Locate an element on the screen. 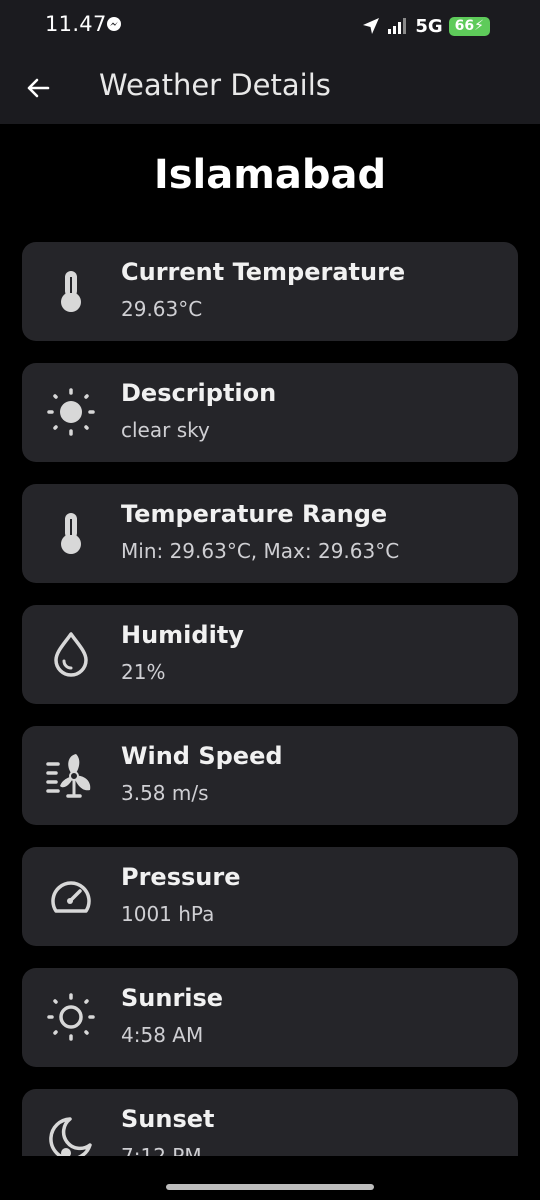  detail-title: Current Temperature is located at coordinates (263, 272).